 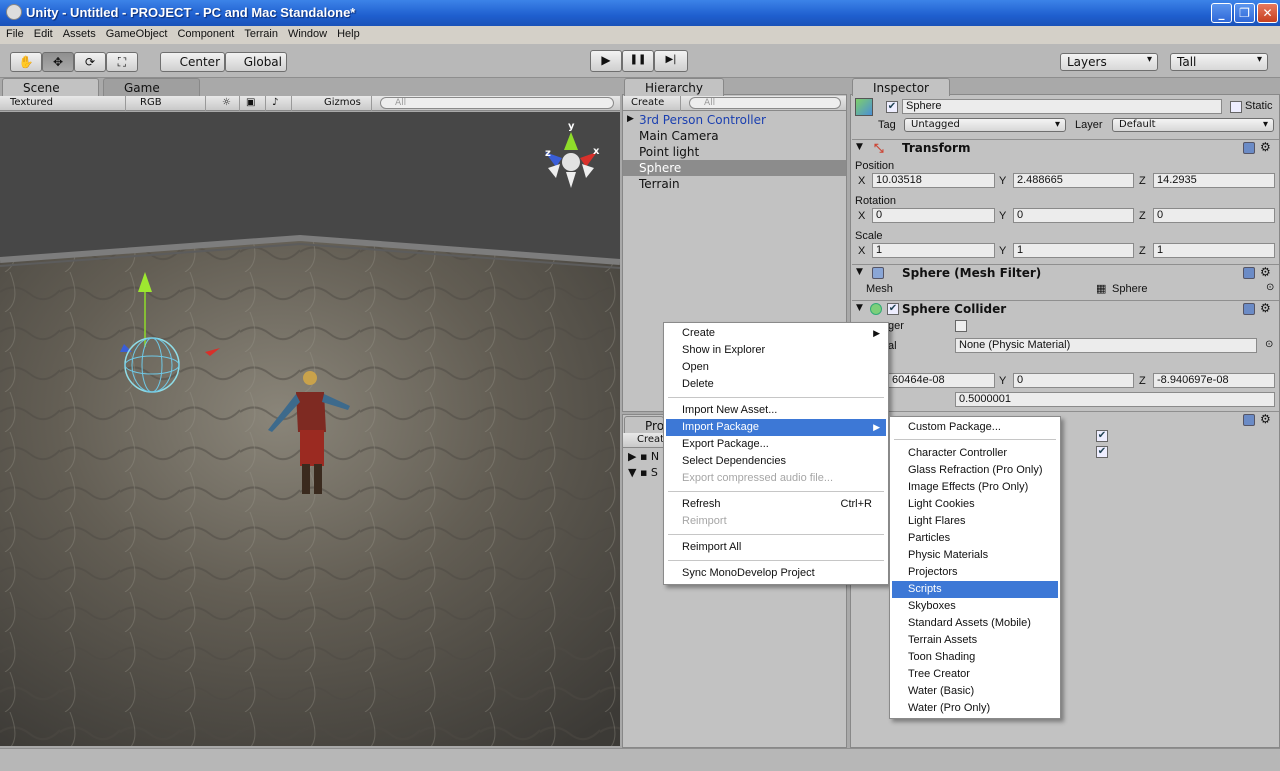 I want to click on mesh-value: Sphere, so click(x=1129, y=289).